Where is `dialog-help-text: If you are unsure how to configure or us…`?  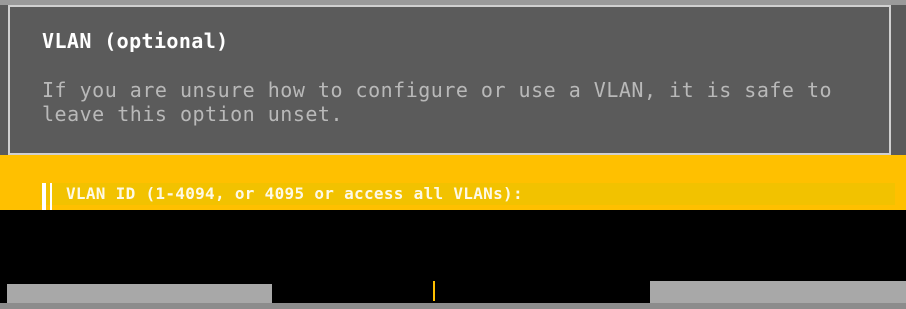
dialog-help-text: If you are unsure how to configure or us… is located at coordinates (437, 102).